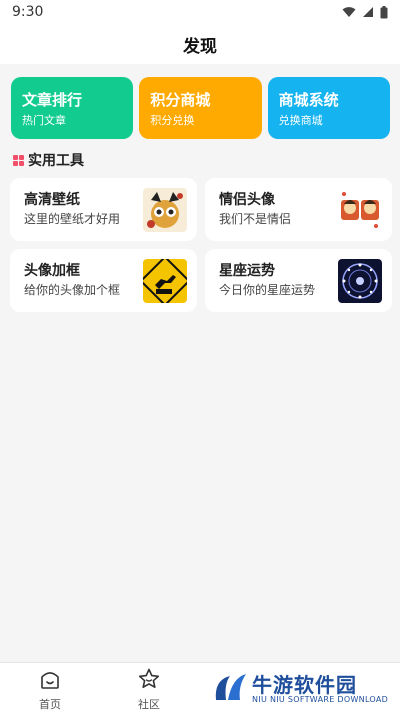 Image resolution: width=400 pixels, height=712 pixels. Describe the element at coordinates (56, 161) in the screenshot. I see `section-title-label: 实用工具` at that location.